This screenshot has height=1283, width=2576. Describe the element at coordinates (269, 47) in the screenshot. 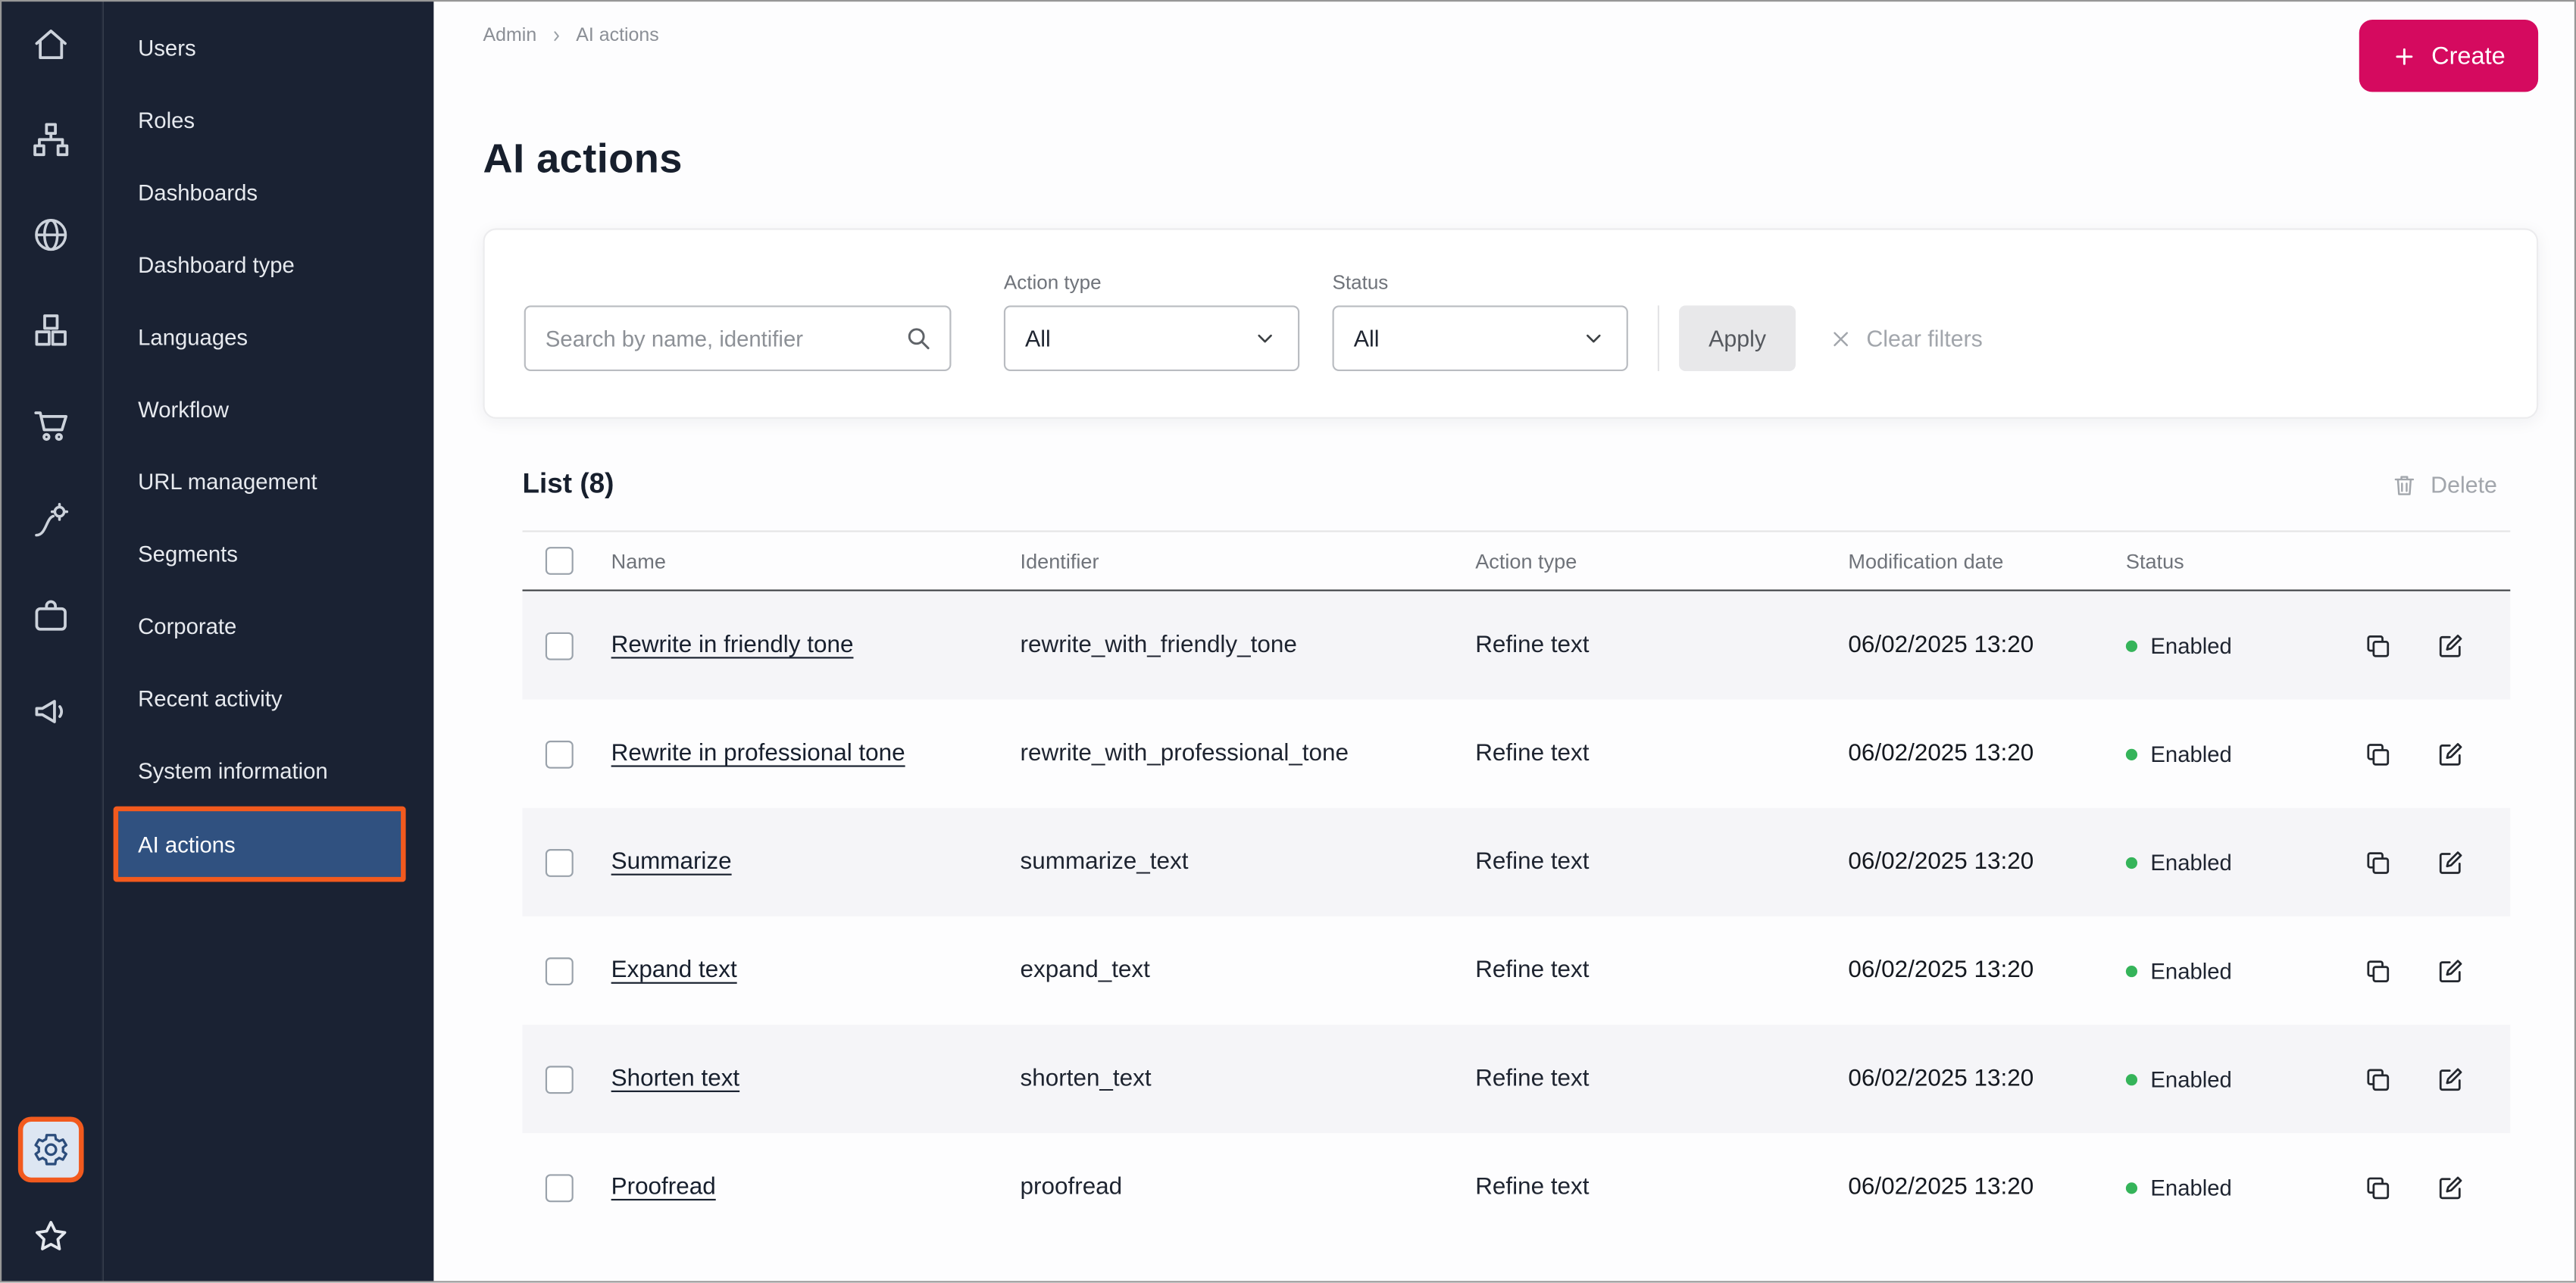

I see `sidebar-item-users: Users` at that location.